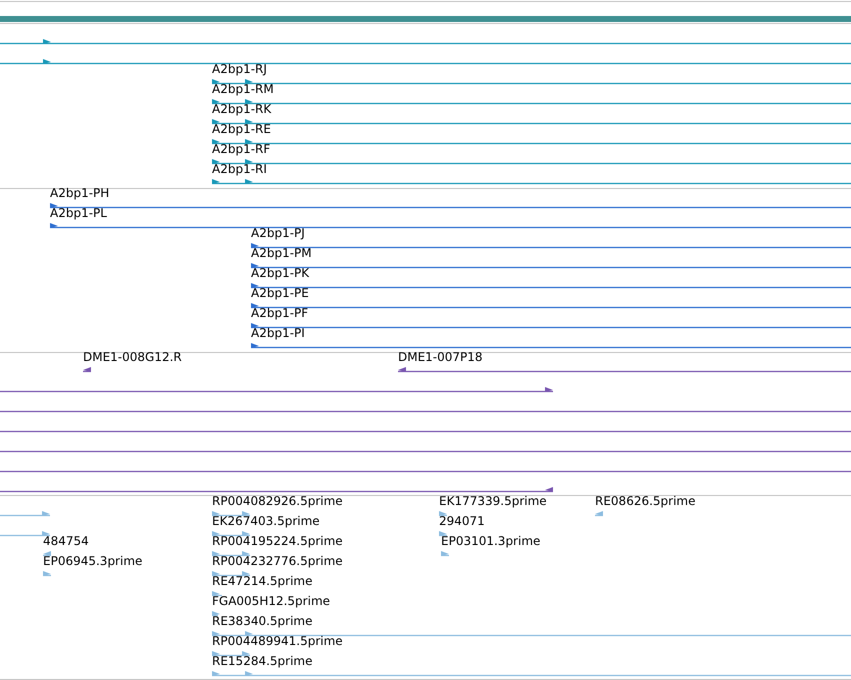  What do you see at coordinates (262, 621) in the screenshot?
I see `feature-label: RE38340.5prime` at bounding box center [262, 621].